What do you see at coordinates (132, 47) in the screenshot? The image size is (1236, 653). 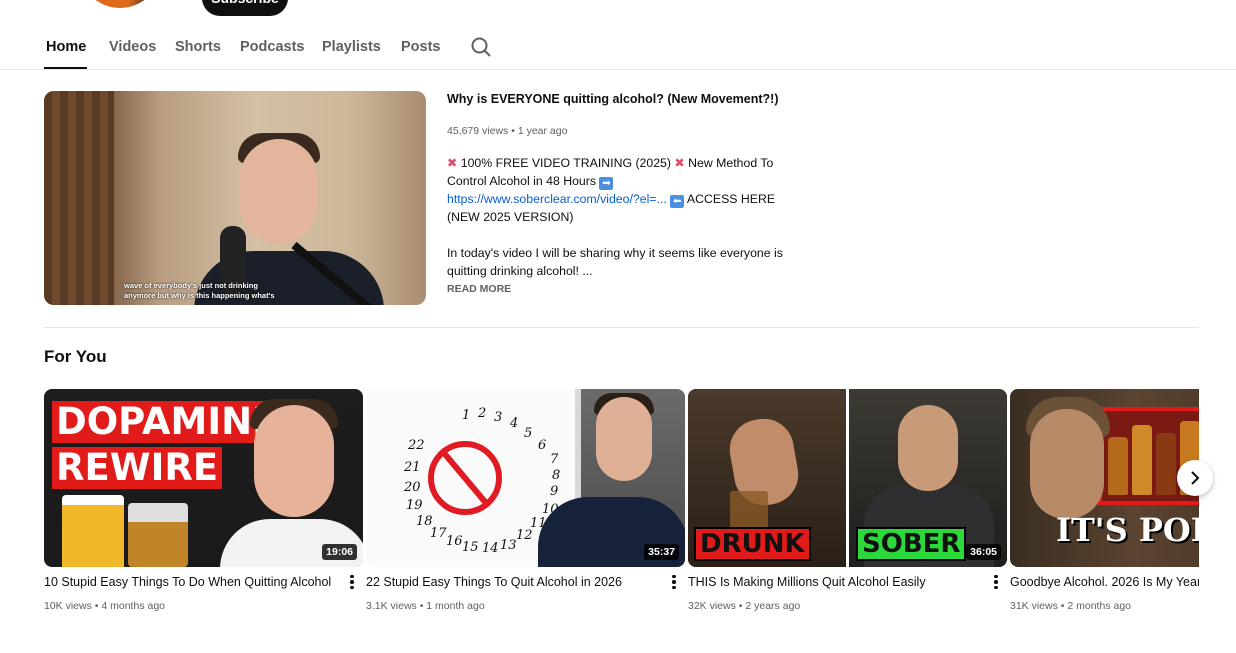 I see `tab-videos: Videos` at bounding box center [132, 47].